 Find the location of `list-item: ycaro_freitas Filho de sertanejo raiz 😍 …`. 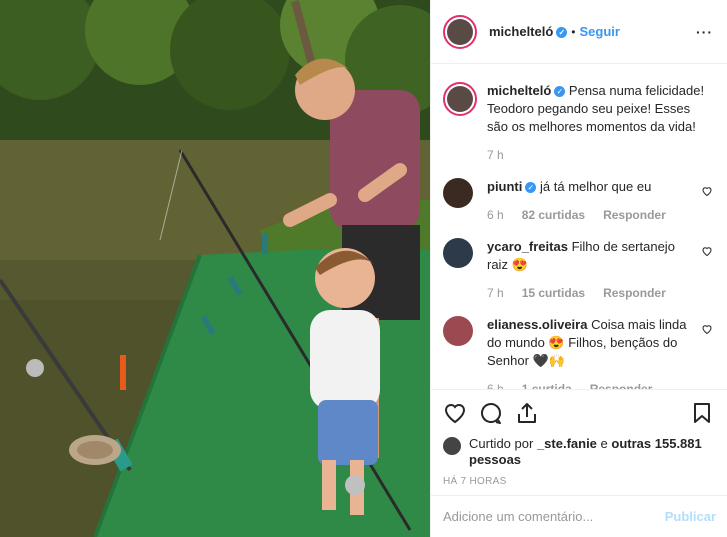

list-item: ycaro_freitas Filho de sertanejo raiz 😍 … is located at coordinates (578, 270).